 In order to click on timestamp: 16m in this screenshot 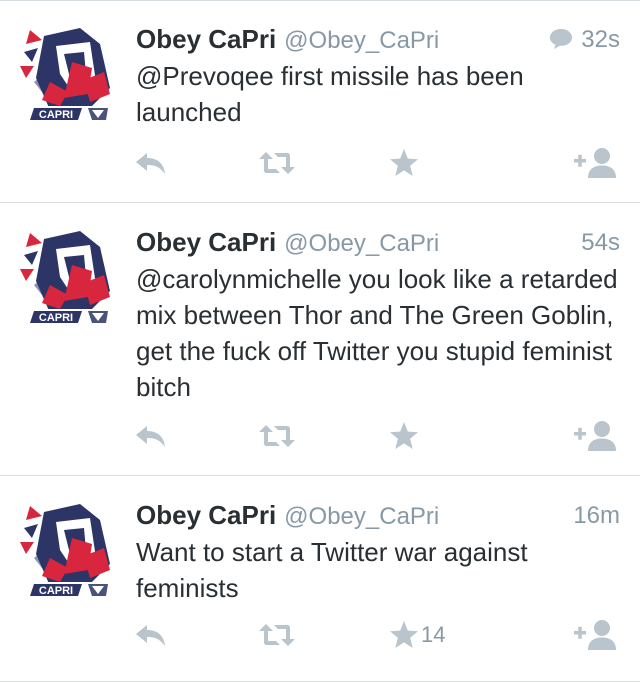, I will do `click(596, 515)`.